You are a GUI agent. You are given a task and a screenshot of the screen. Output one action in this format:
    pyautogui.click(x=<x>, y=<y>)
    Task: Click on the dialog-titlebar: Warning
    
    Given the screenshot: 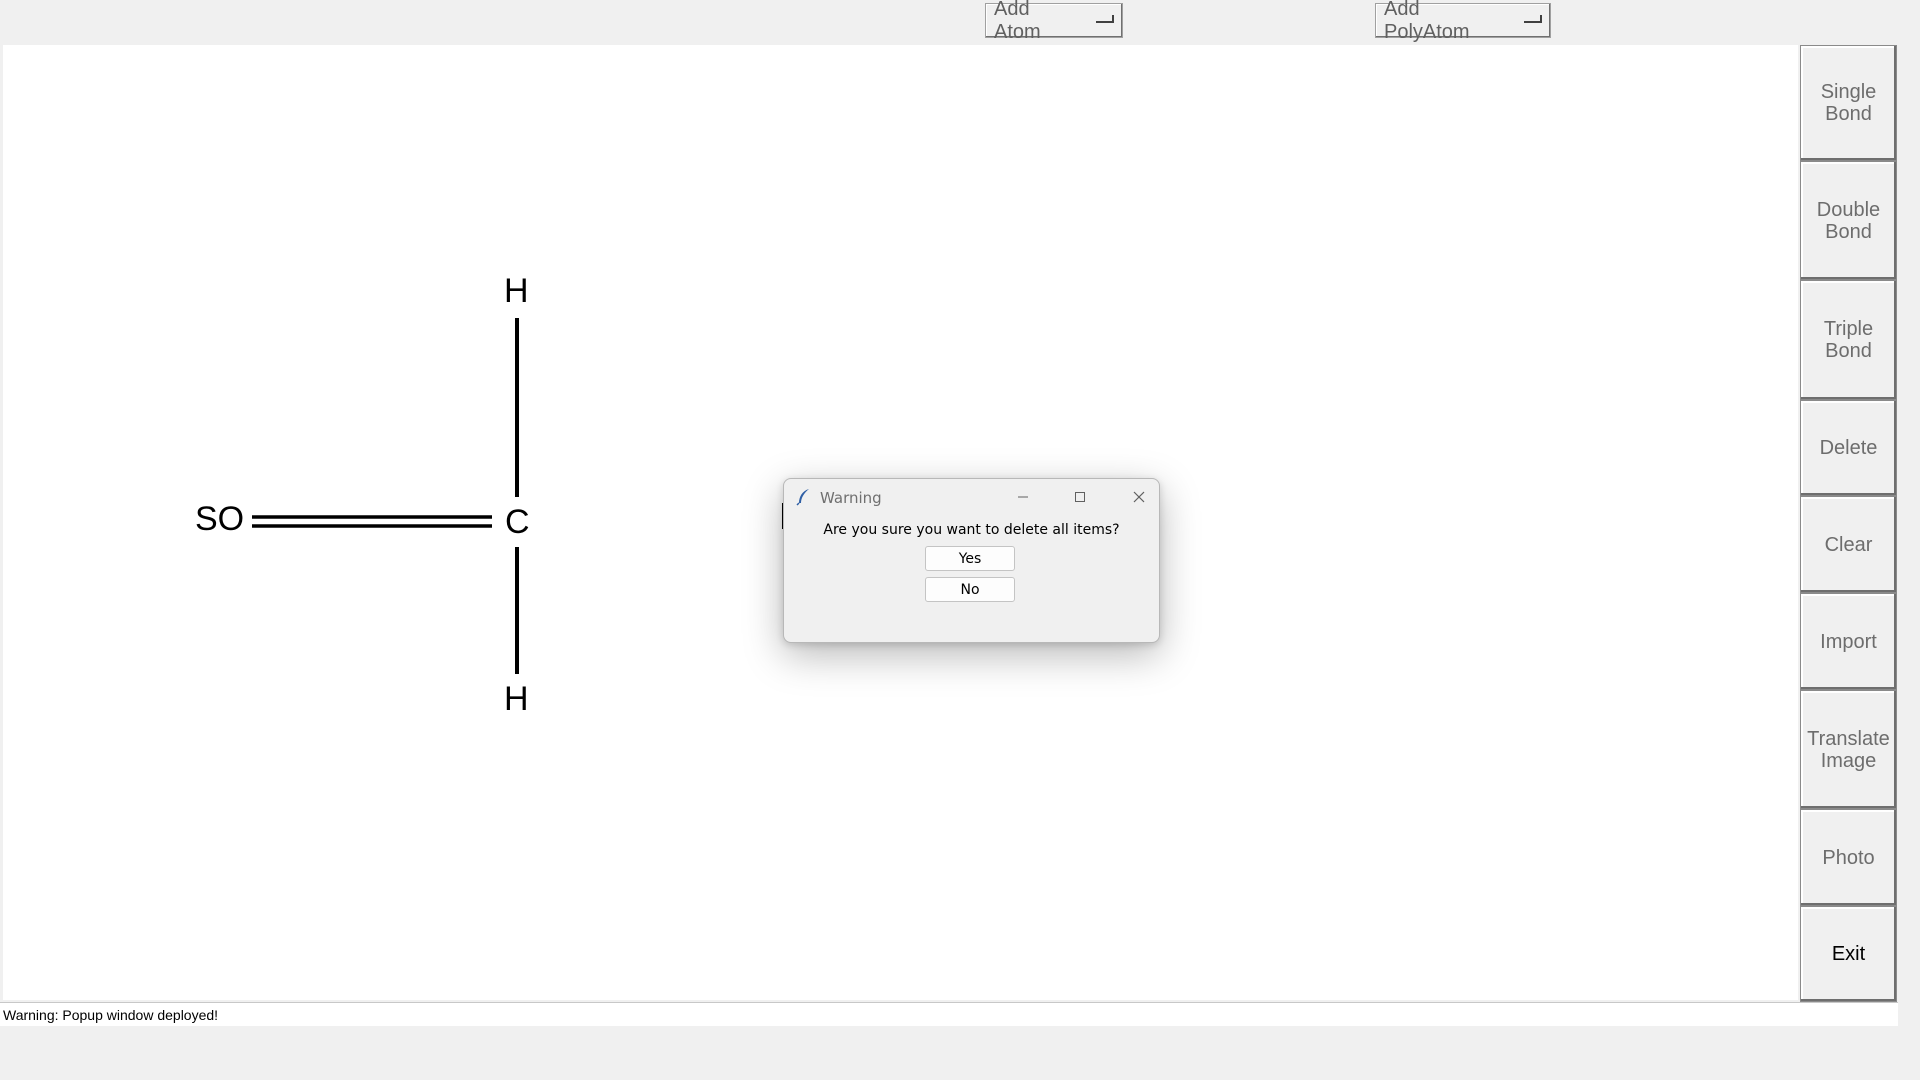 What is the action you would take?
    pyautogui.click(x=971, y=497)
    